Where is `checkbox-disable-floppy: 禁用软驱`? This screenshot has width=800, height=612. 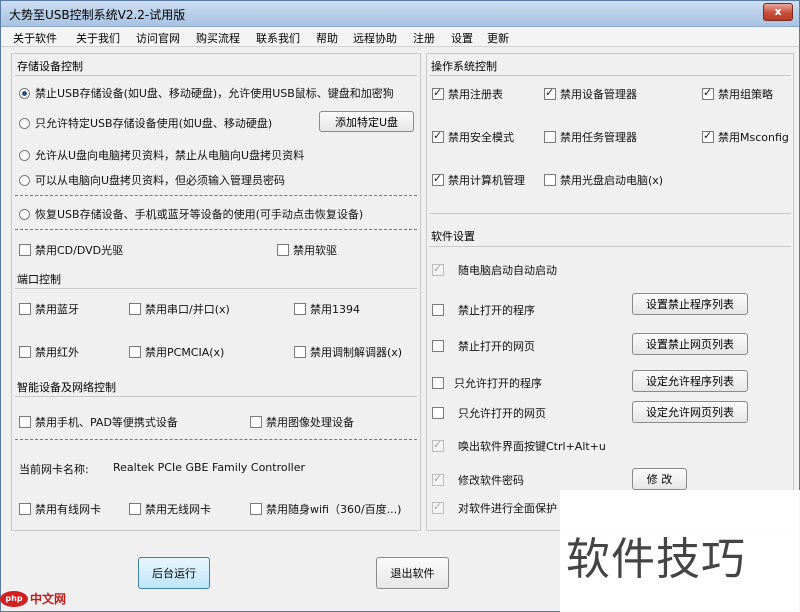 checkbox-disable-floppy: 禁用软驱 is located at coordinates (307, 250).